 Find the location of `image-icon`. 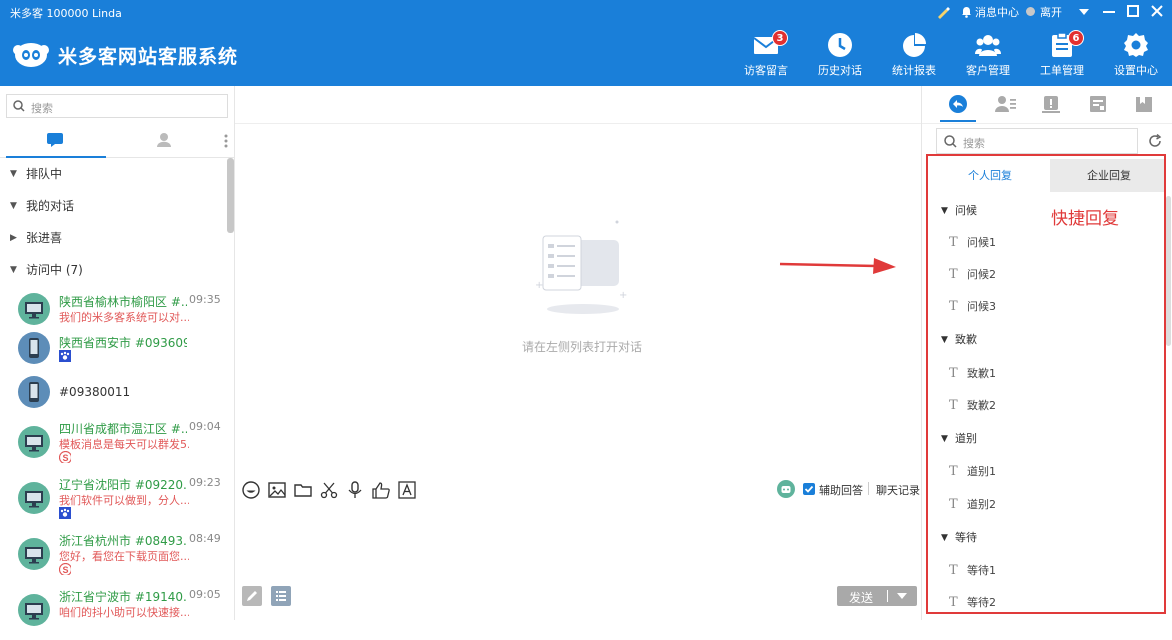

image-icon is located at coordinates (277, 490).